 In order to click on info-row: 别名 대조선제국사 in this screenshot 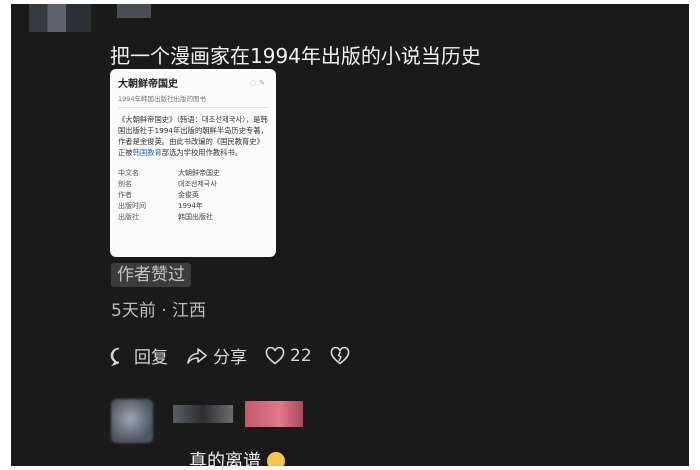, I will do `click(167, 184)`.